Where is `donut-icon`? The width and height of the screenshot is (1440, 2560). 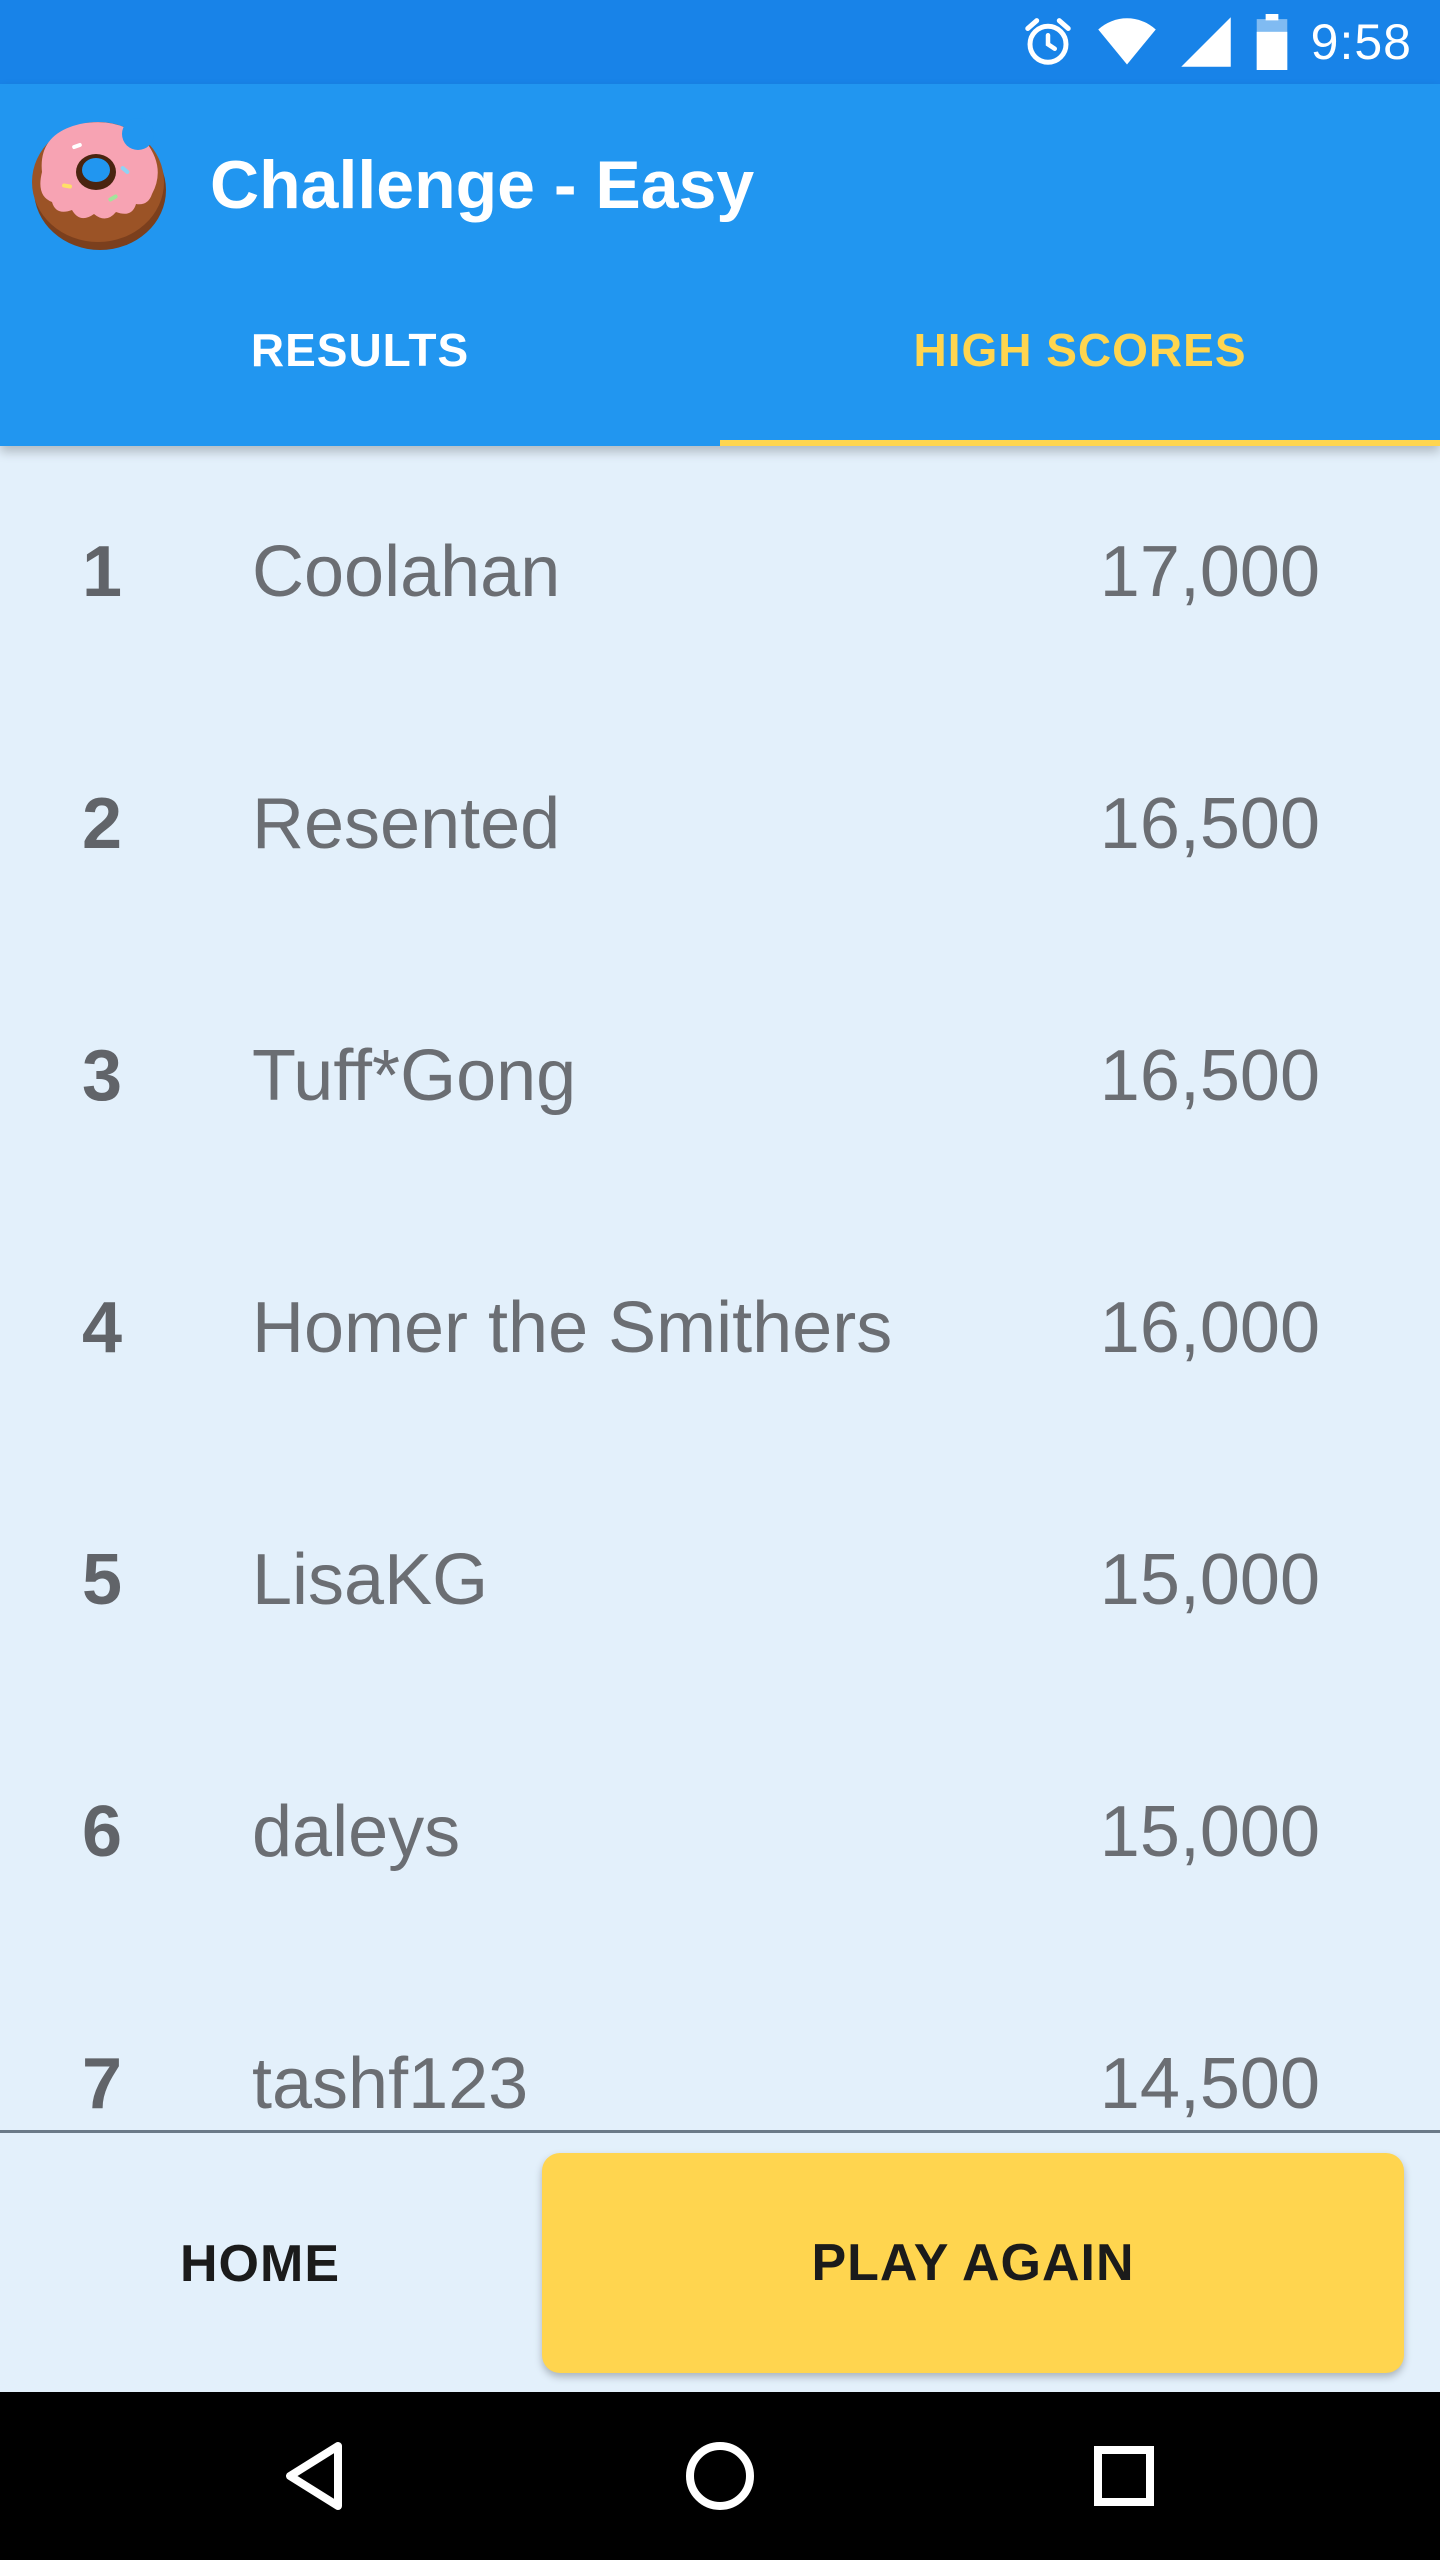 donut-icon is located at coordinates (98, 182).